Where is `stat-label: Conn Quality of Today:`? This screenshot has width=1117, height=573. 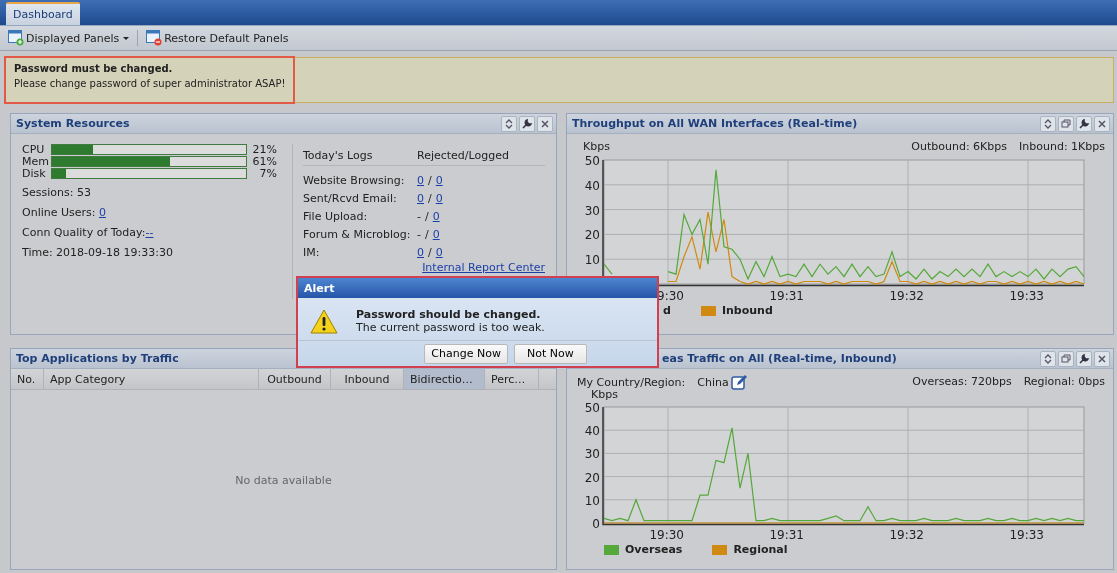 stat-label: Conn Quality of Today: is located at coordinates (84, 232).